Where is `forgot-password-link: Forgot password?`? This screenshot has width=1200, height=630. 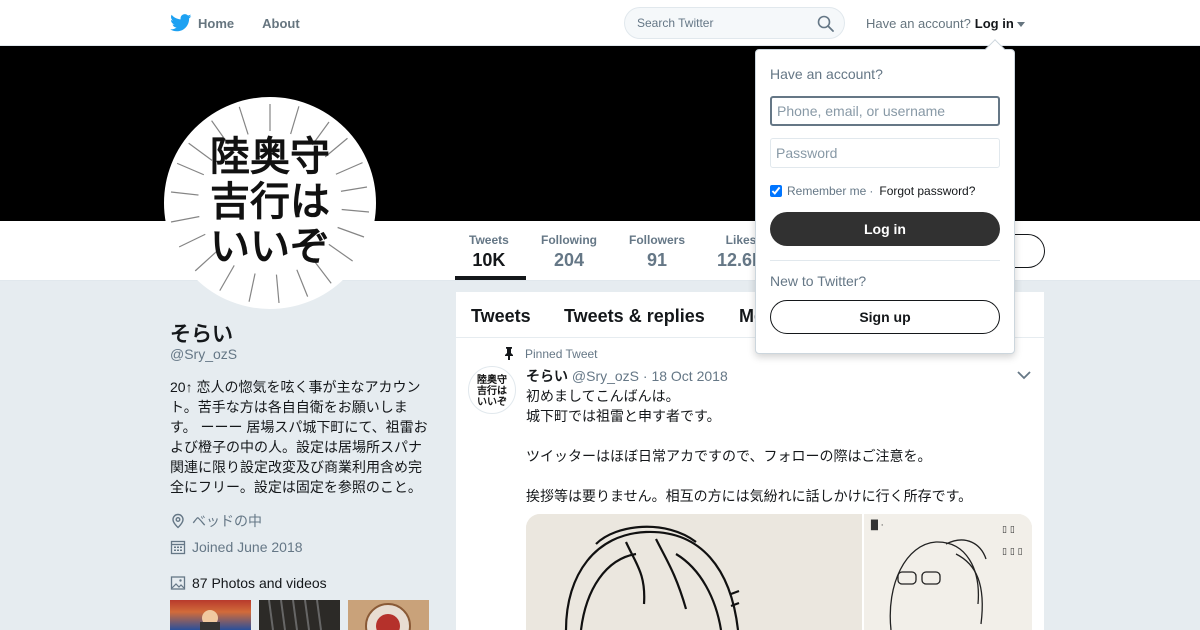
forgot-password-link: Forgot password? is located at coordinates (927, 191).